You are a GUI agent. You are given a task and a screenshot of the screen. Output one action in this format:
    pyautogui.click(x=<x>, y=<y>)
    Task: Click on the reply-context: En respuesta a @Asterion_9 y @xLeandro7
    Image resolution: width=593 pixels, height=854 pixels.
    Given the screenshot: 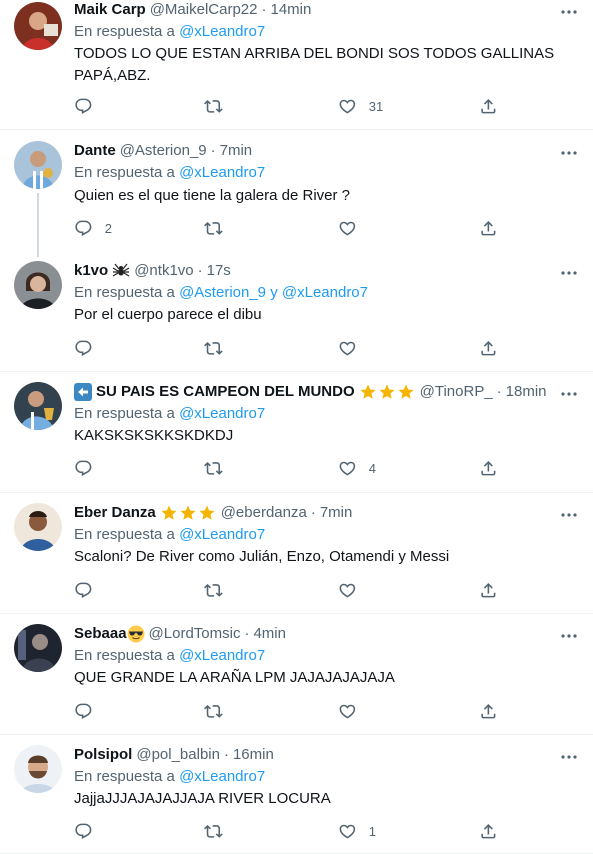 What is the action you would take?
    pyautogui.click(x=221, y=292)
    